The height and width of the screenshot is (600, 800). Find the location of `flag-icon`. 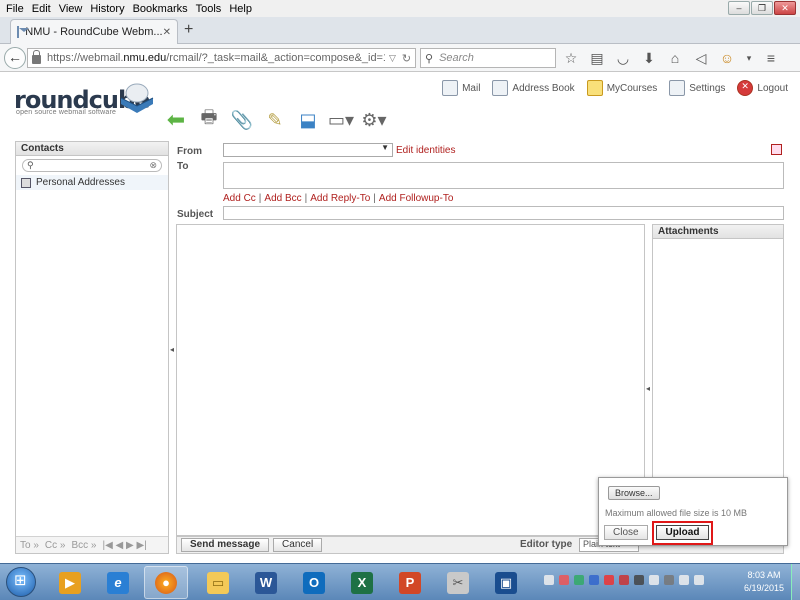

flag-icon is located at coordinates (699, 580).